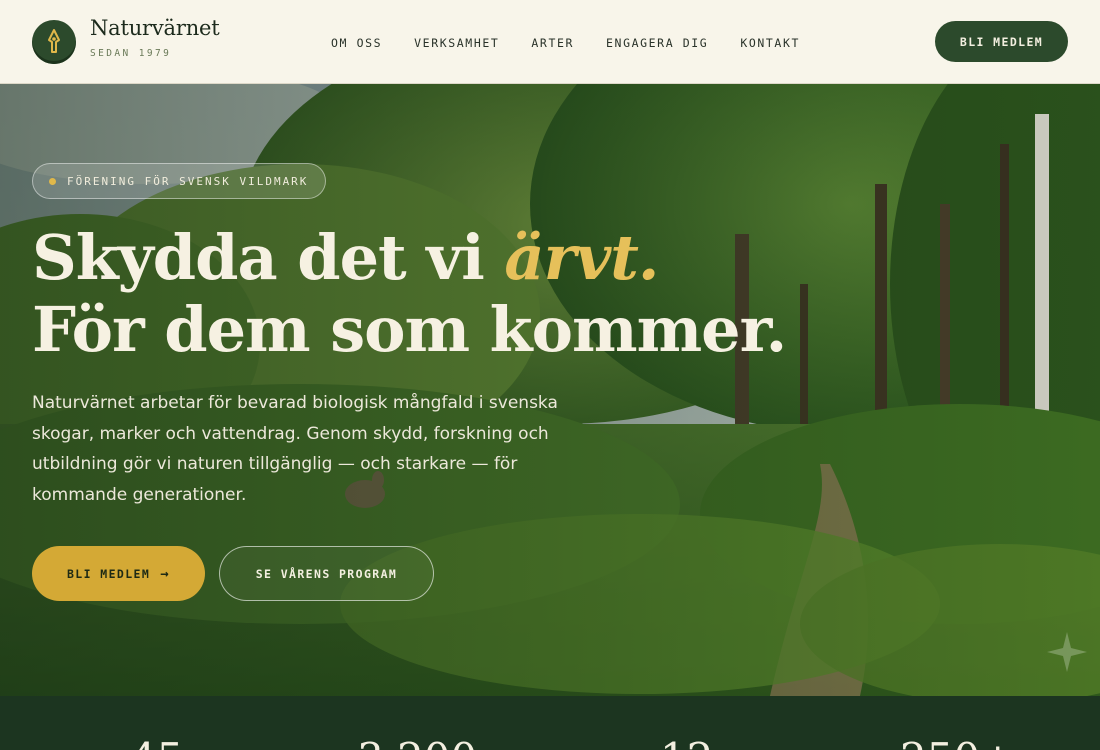 The width and height of the screenshot is (1100, 750). What do you see at coordinates (581, 257) in the screenshot?
I see `headline-accent: ärvt.` at bounding box center [581, 257].